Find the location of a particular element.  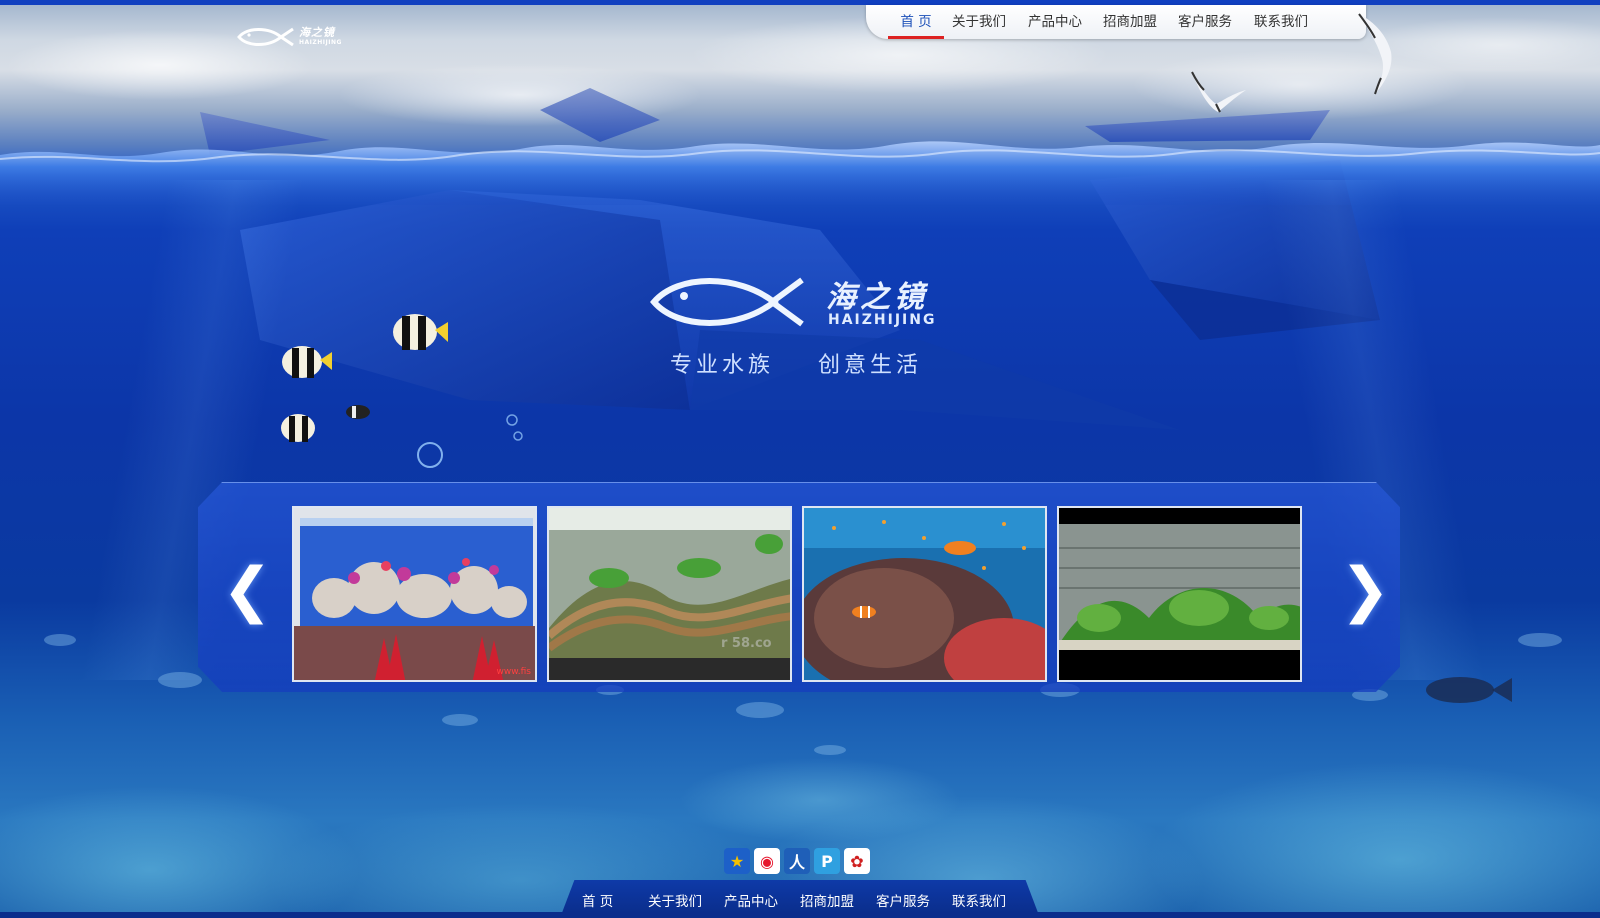

footer-nav-franchise: 招商加盟 is located at coordinates (827, 900).